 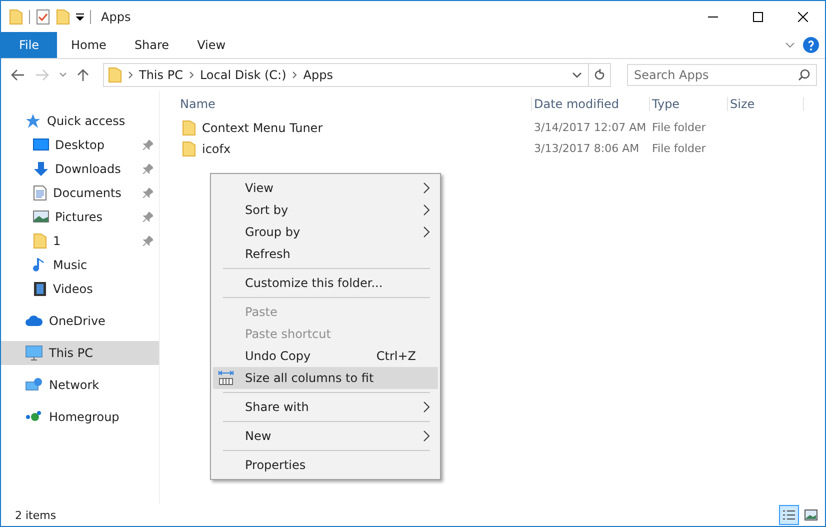 What do you see at coordinates (80, 16) in the screenshot?
I see `dropdown-icon` at bounding box center [80, 16].